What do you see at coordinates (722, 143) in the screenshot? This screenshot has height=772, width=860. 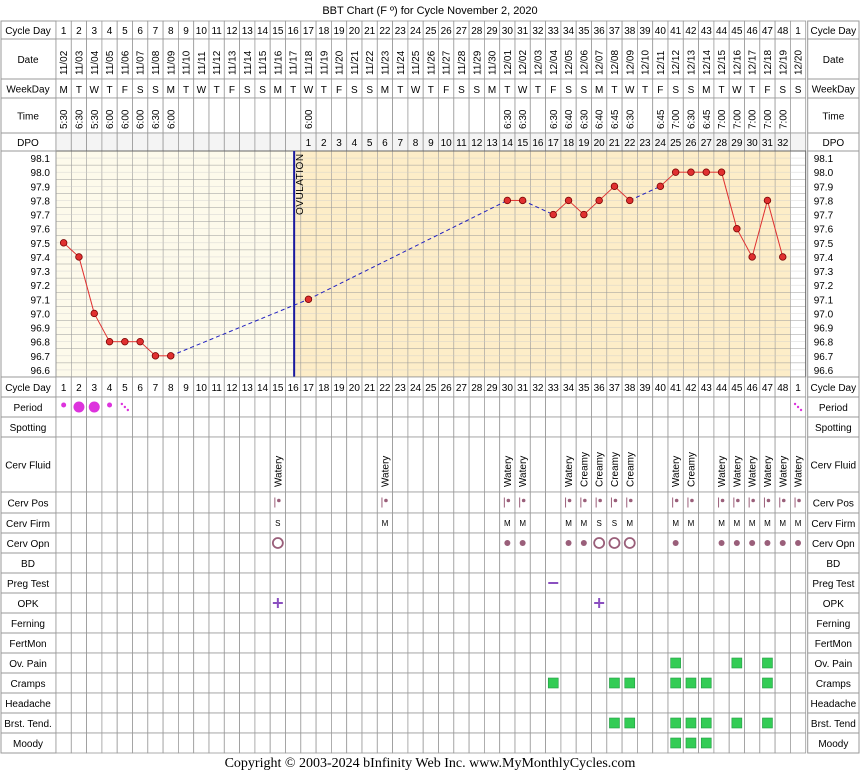 I see `dpo-label: 28` at bounding box center [722, 143].